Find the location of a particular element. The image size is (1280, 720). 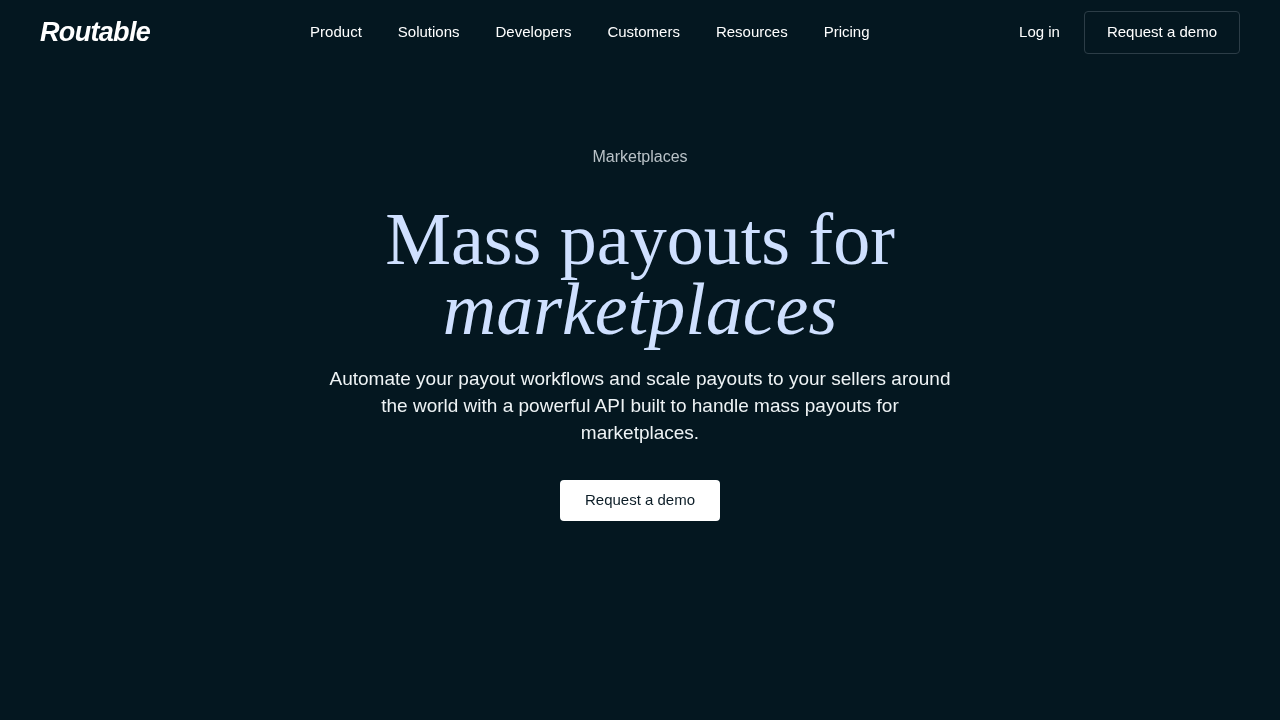

login-link: Log in is located at coordinates (1039, 32).